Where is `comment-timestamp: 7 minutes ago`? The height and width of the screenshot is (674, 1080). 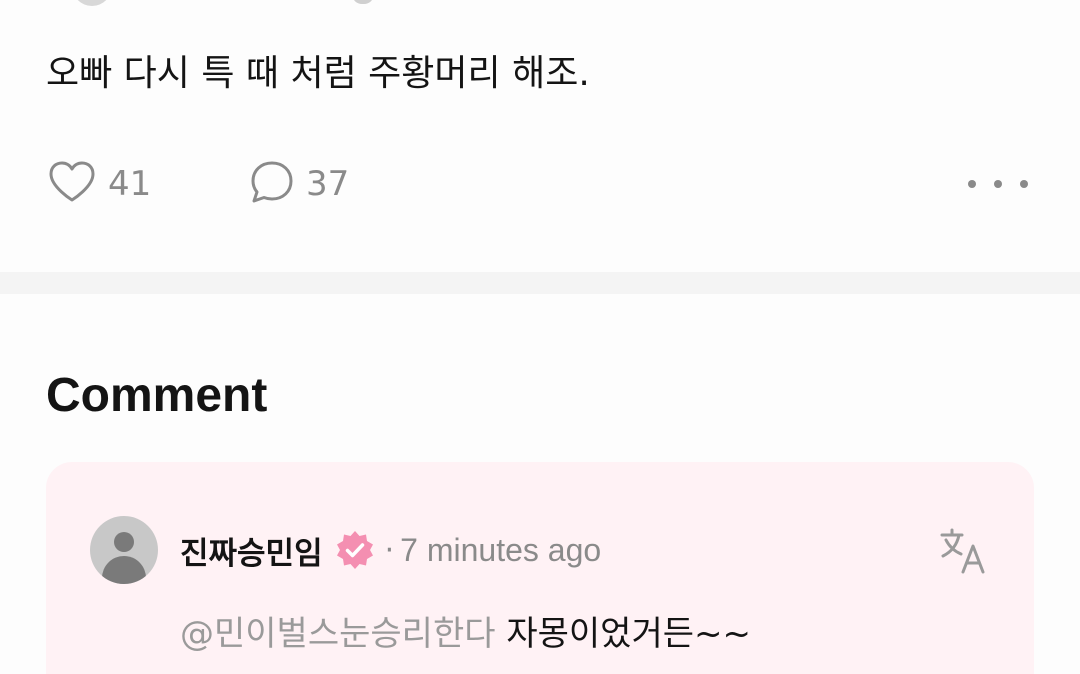 comment-timestamp: 7 minutes ago is located at coordinates (501, 549).